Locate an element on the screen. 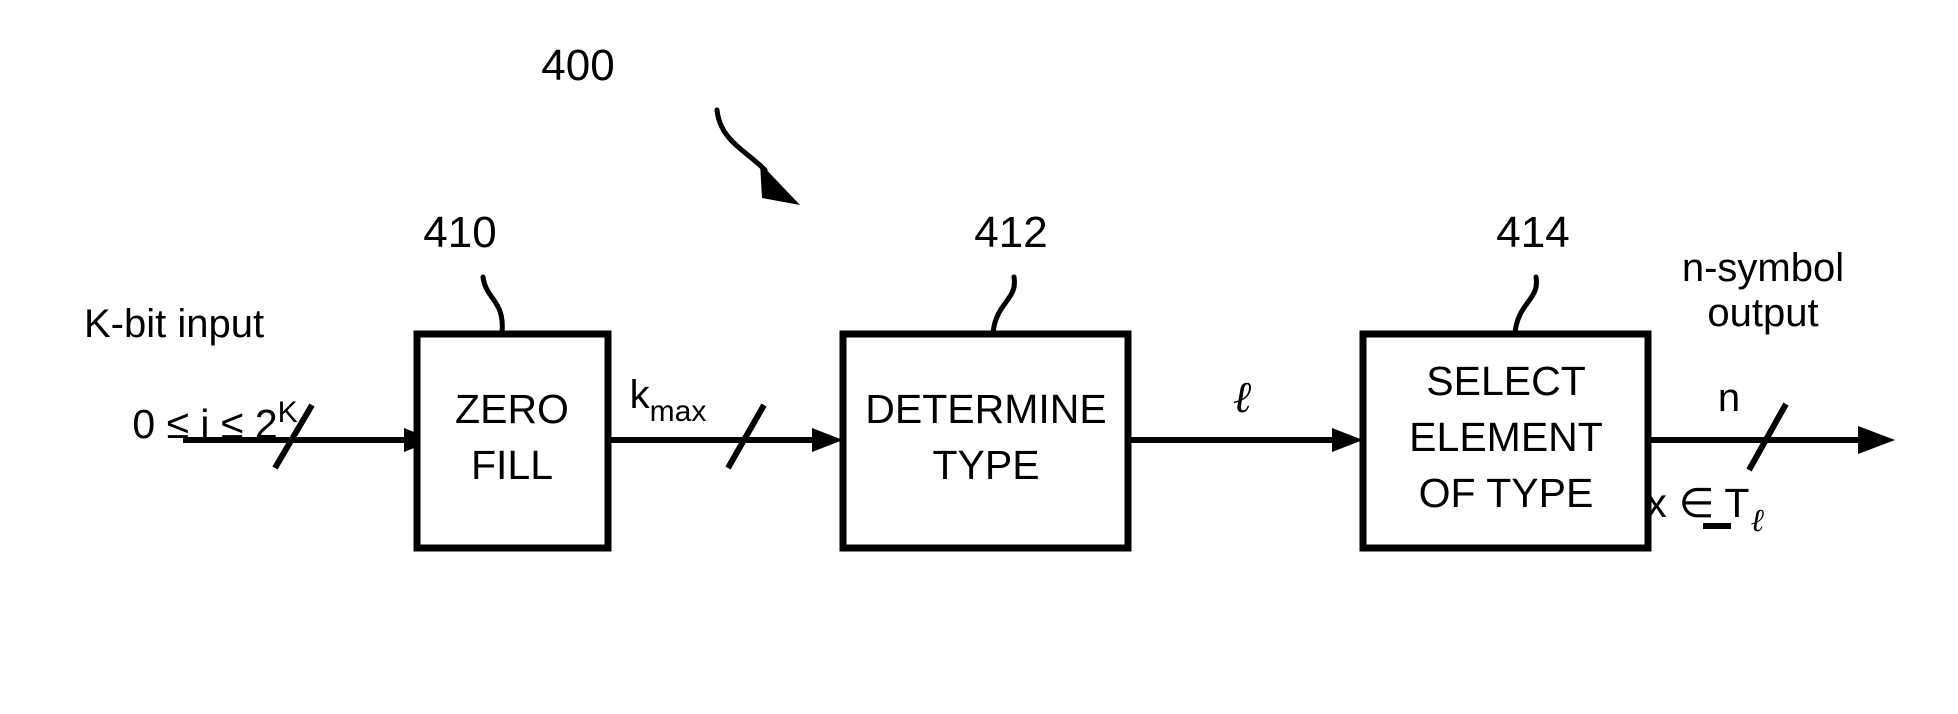 The height and width of the screenshot is (714, 1958). kmax-wire-arrowhead is located at coordinates (827, 440).